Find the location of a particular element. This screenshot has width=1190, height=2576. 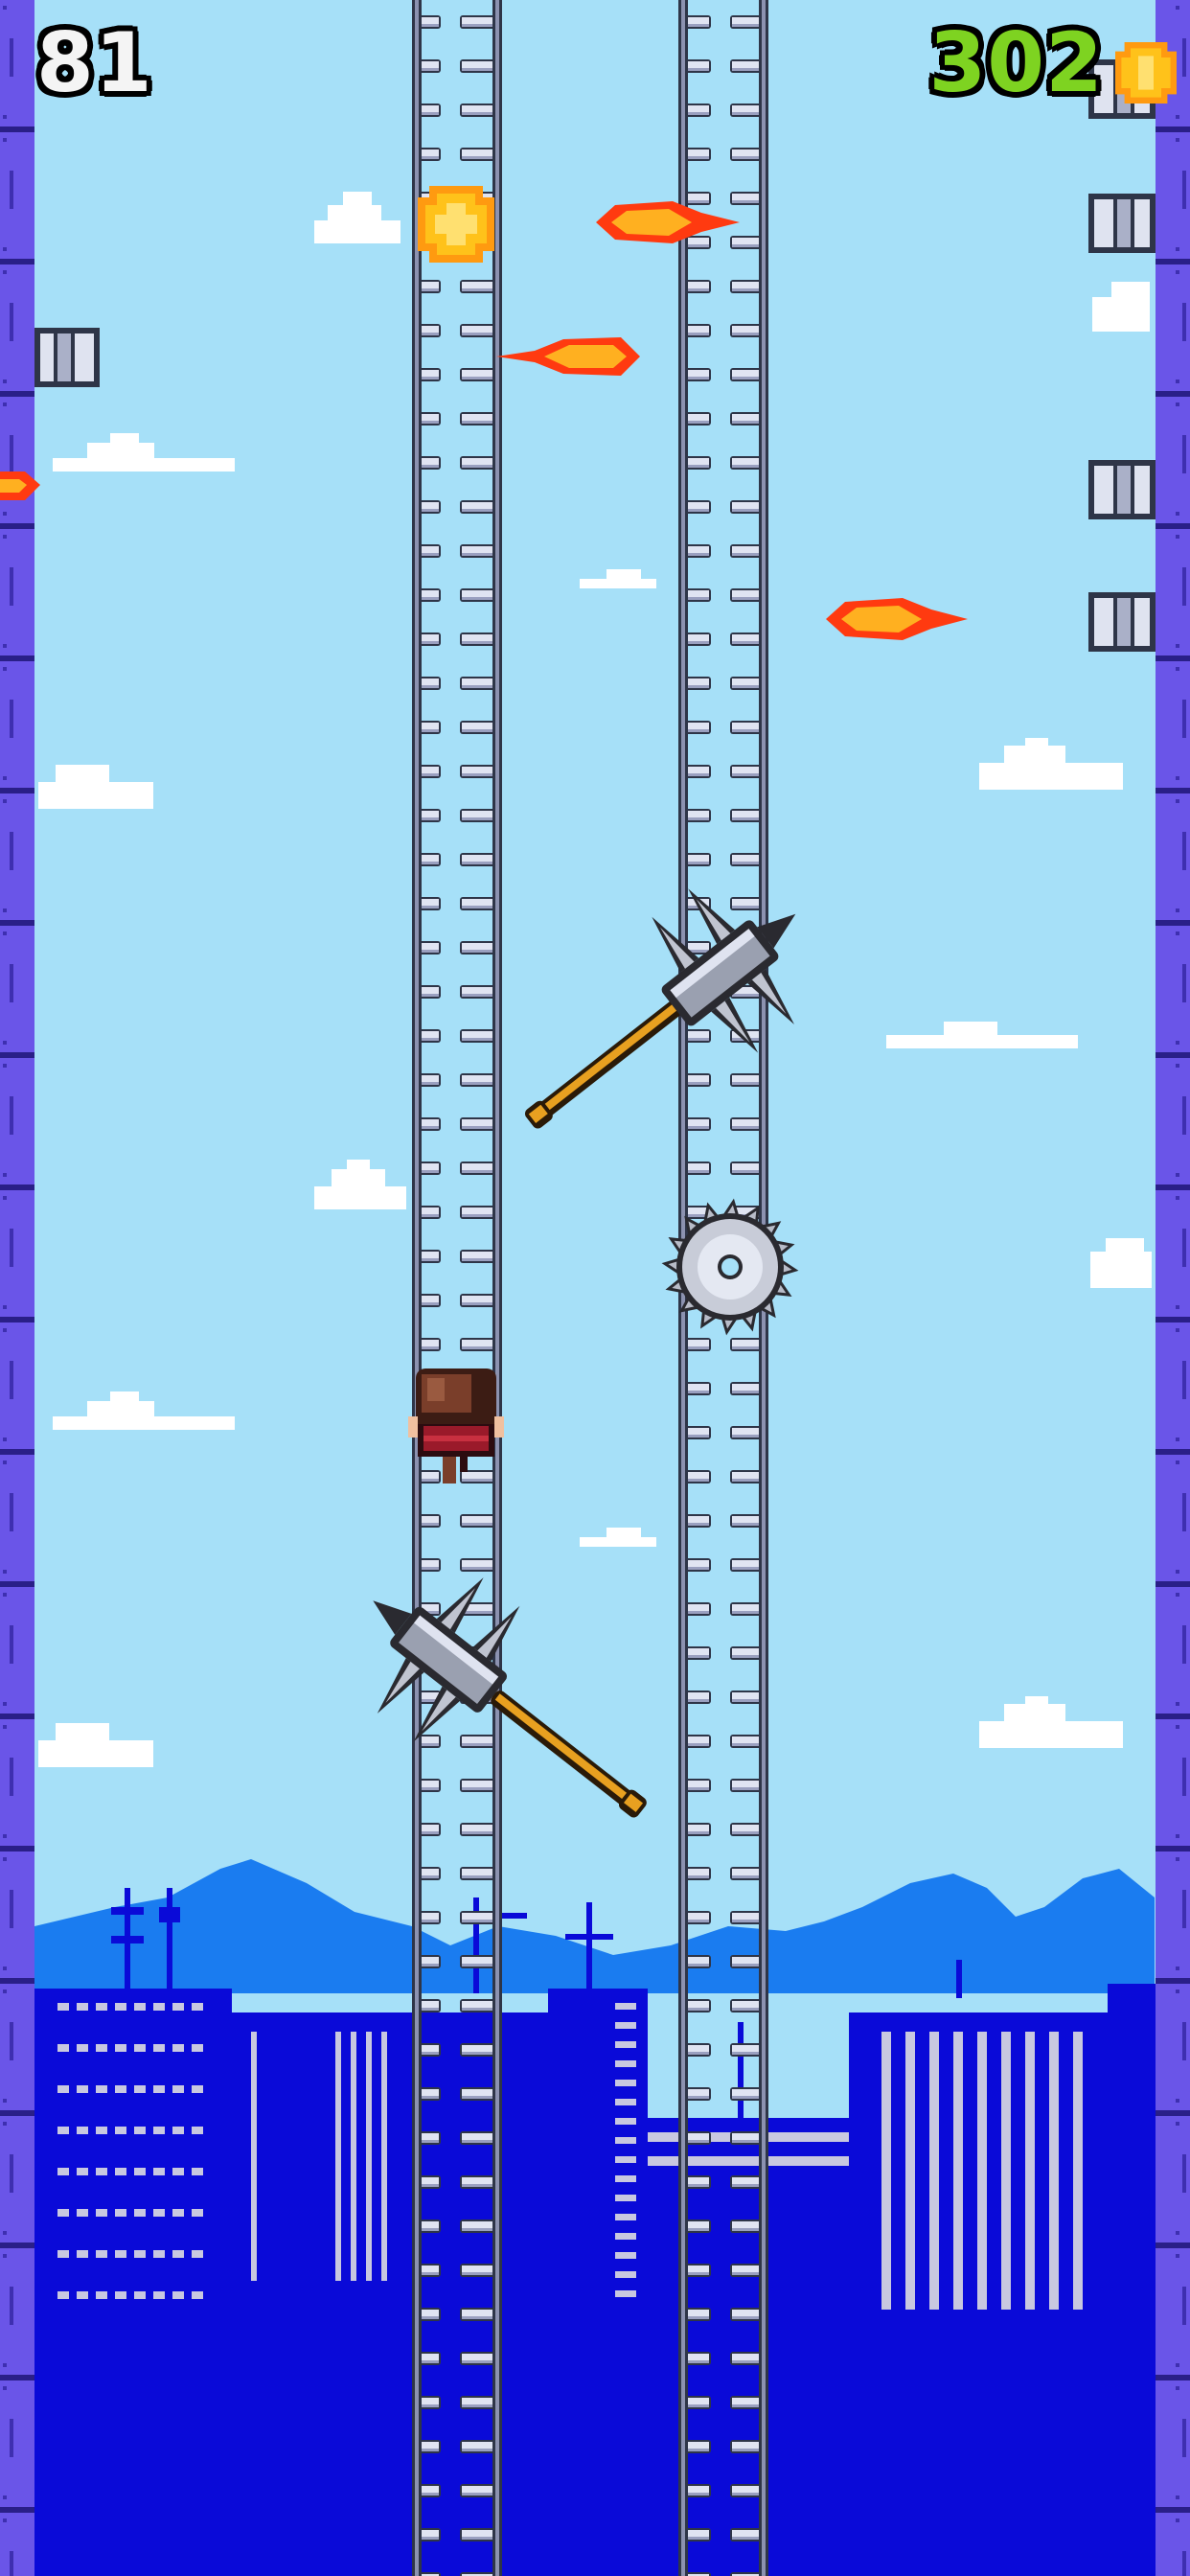

gold-coin is located at coordinates (456, 224).